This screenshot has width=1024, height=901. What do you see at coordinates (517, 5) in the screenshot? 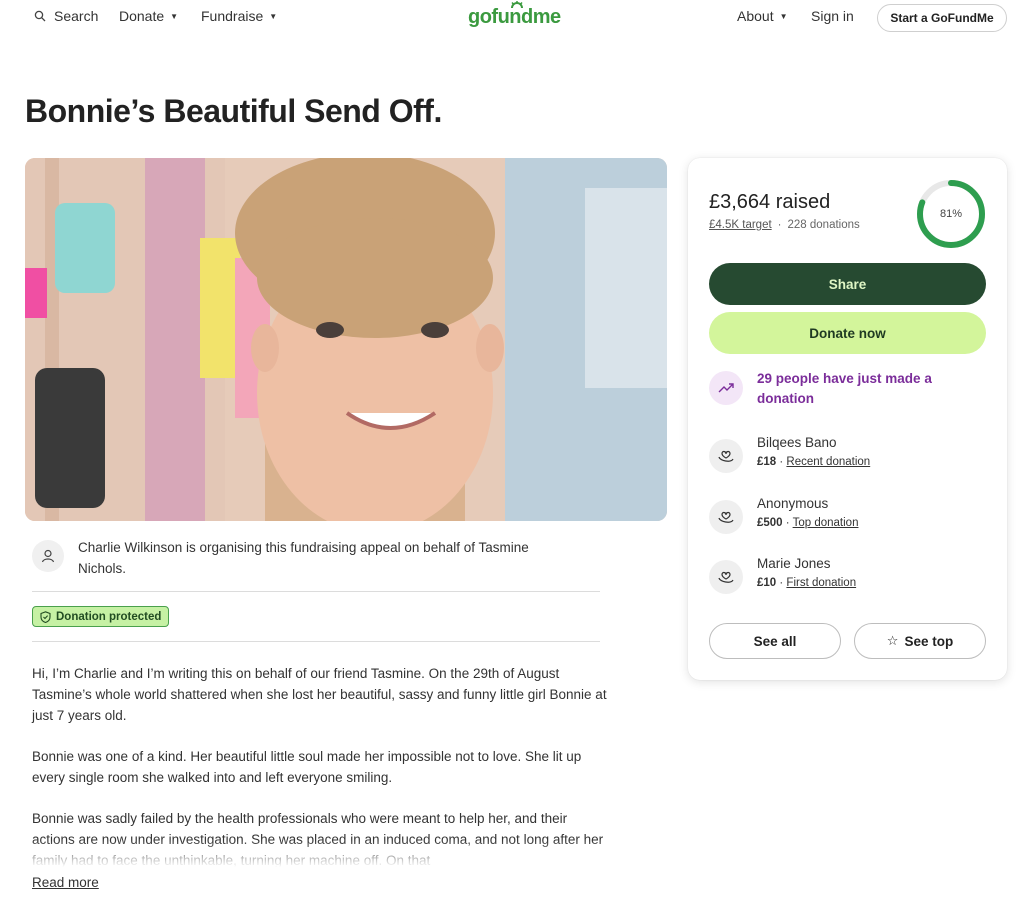
I see `logo-sun-icon` at bounding box center [517, 5].